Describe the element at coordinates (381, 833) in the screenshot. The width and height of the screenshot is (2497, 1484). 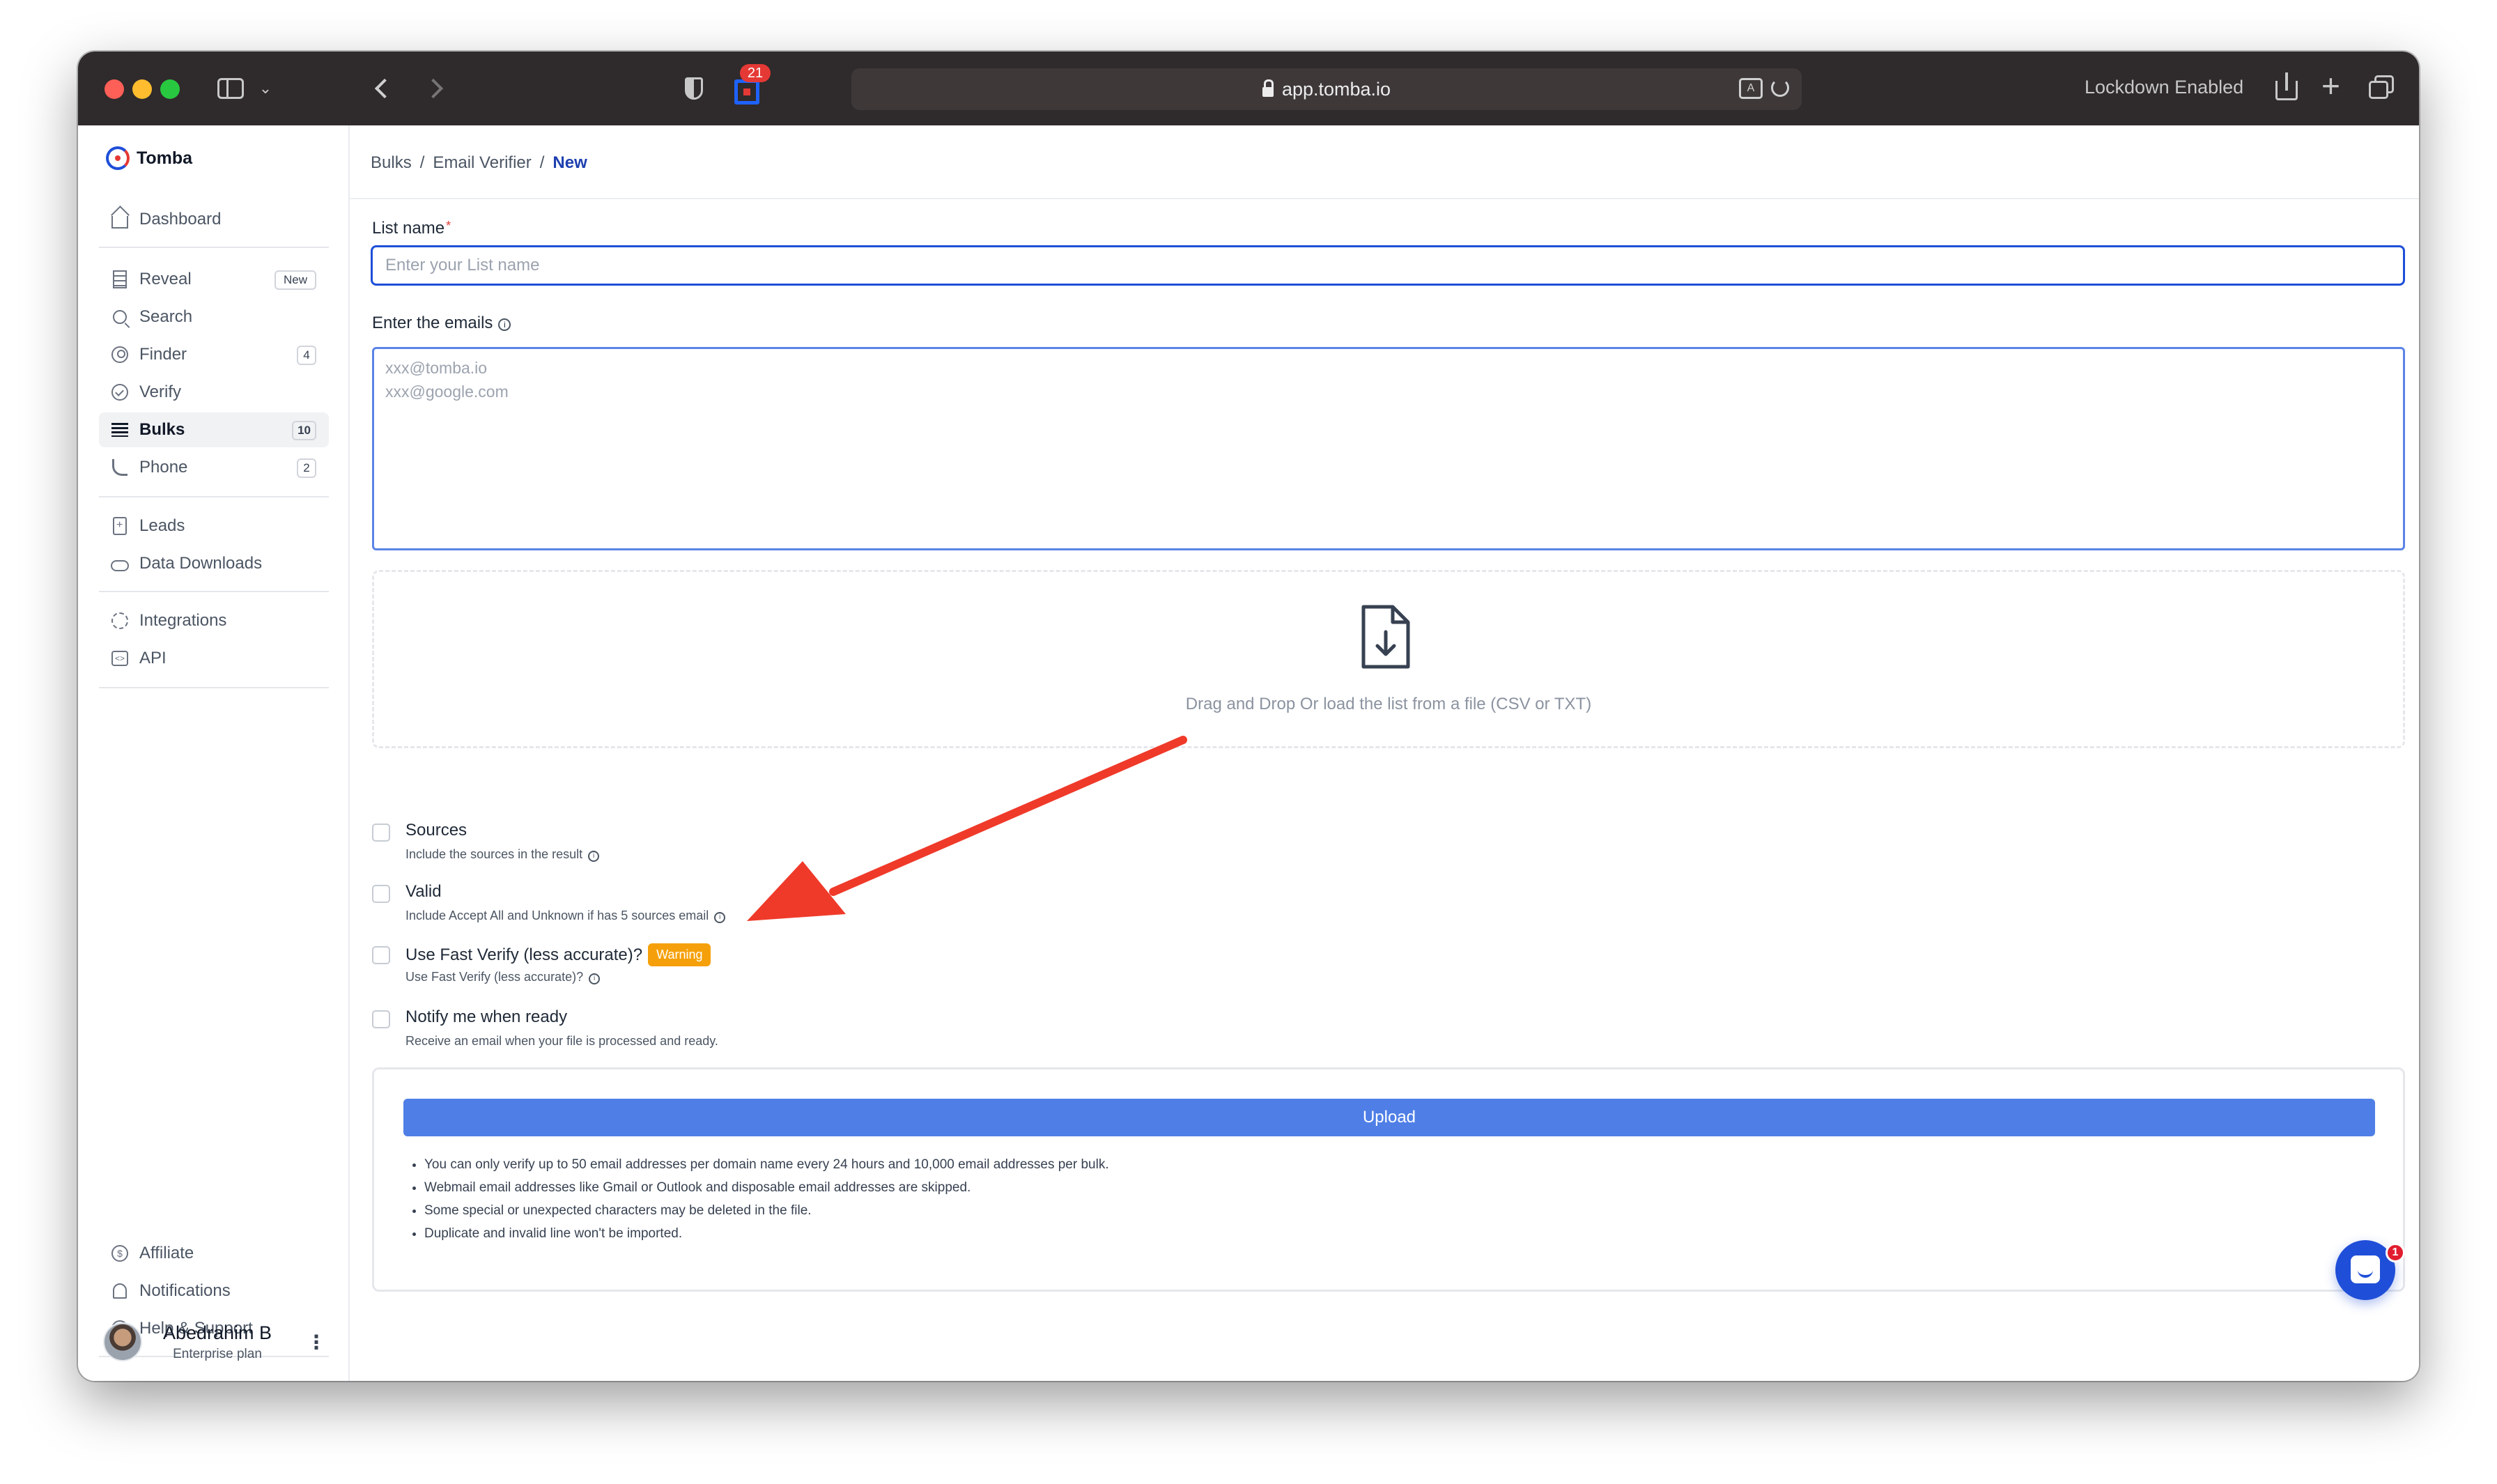
I see `sources-checkbox` at that location.